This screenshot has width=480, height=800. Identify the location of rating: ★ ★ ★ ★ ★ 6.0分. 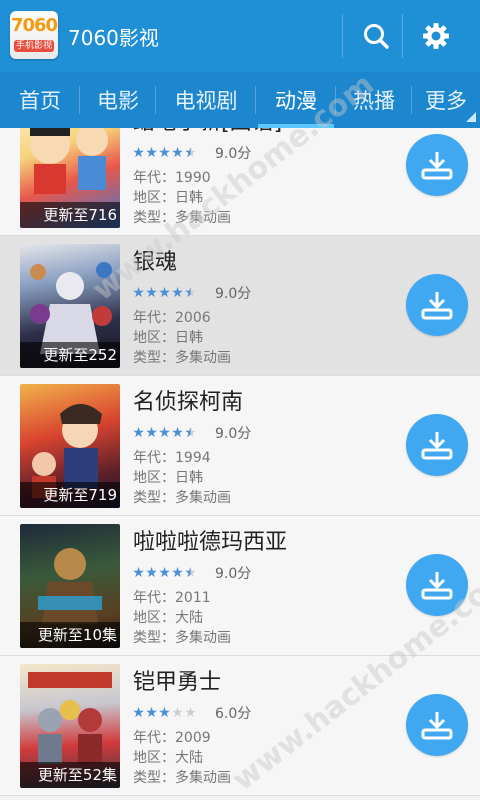
(191, 713).